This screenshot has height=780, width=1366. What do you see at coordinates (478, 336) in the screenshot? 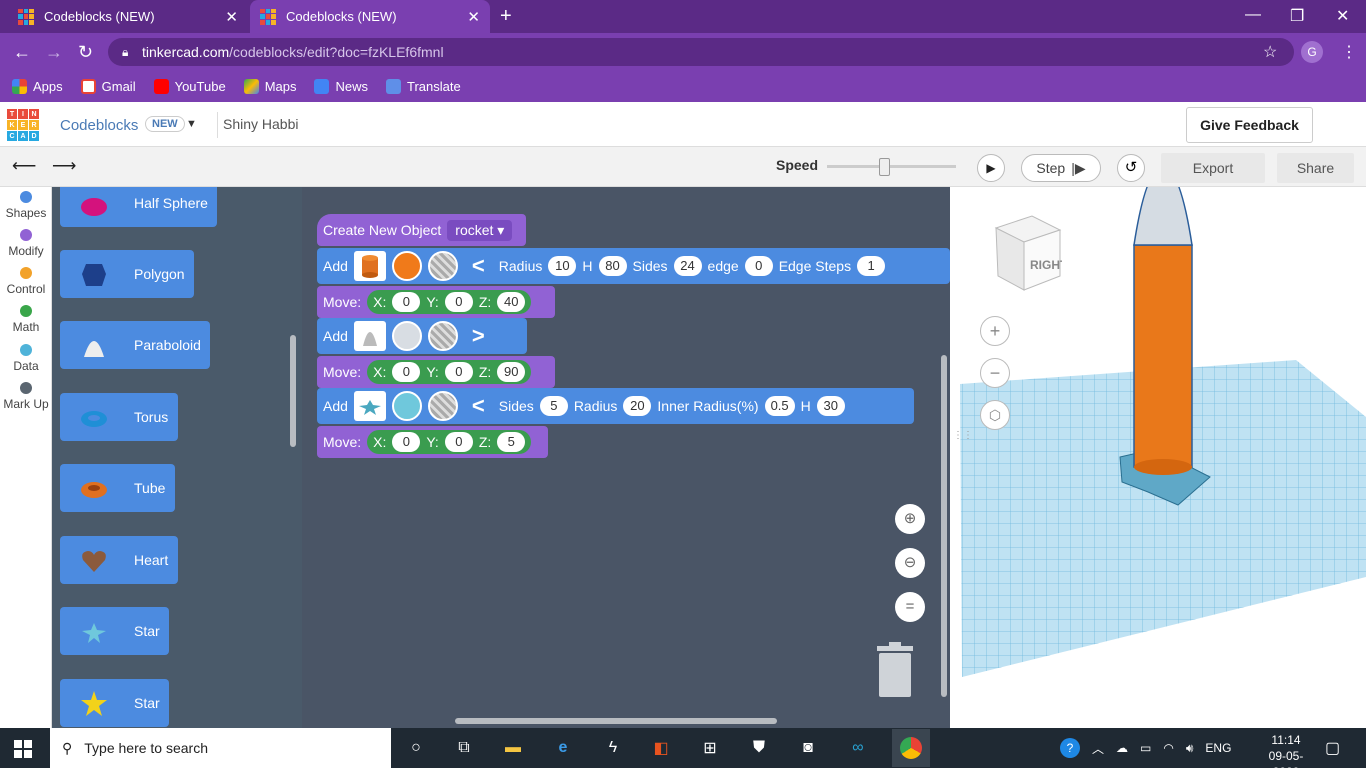
I see `expand-right-icon: >` at bounding box center [478, 336].